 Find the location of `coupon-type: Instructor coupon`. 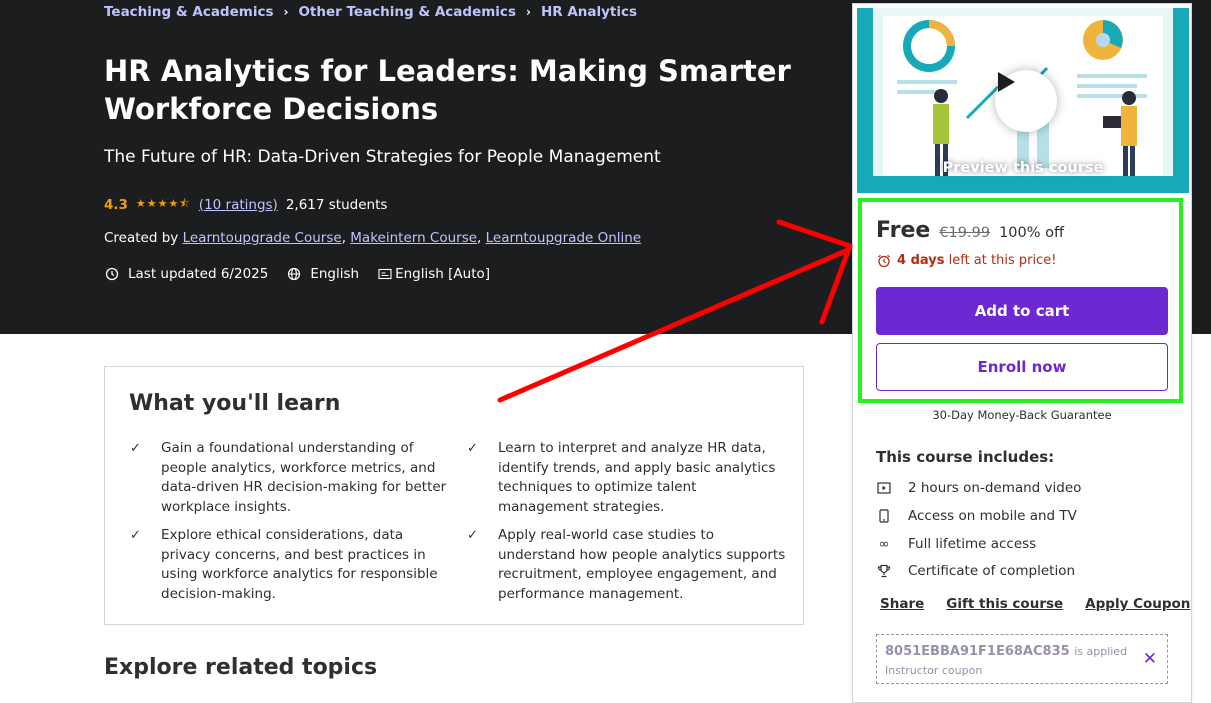

coupon-type: Instructor coupon is located at coordinates (934, 670).